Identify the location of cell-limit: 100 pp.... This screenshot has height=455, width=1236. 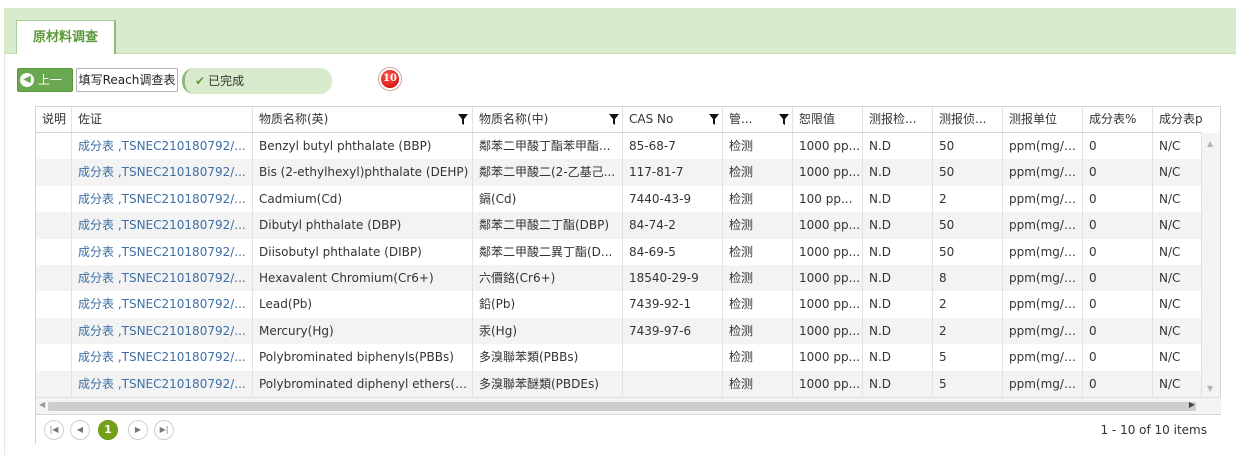
(828, 199).